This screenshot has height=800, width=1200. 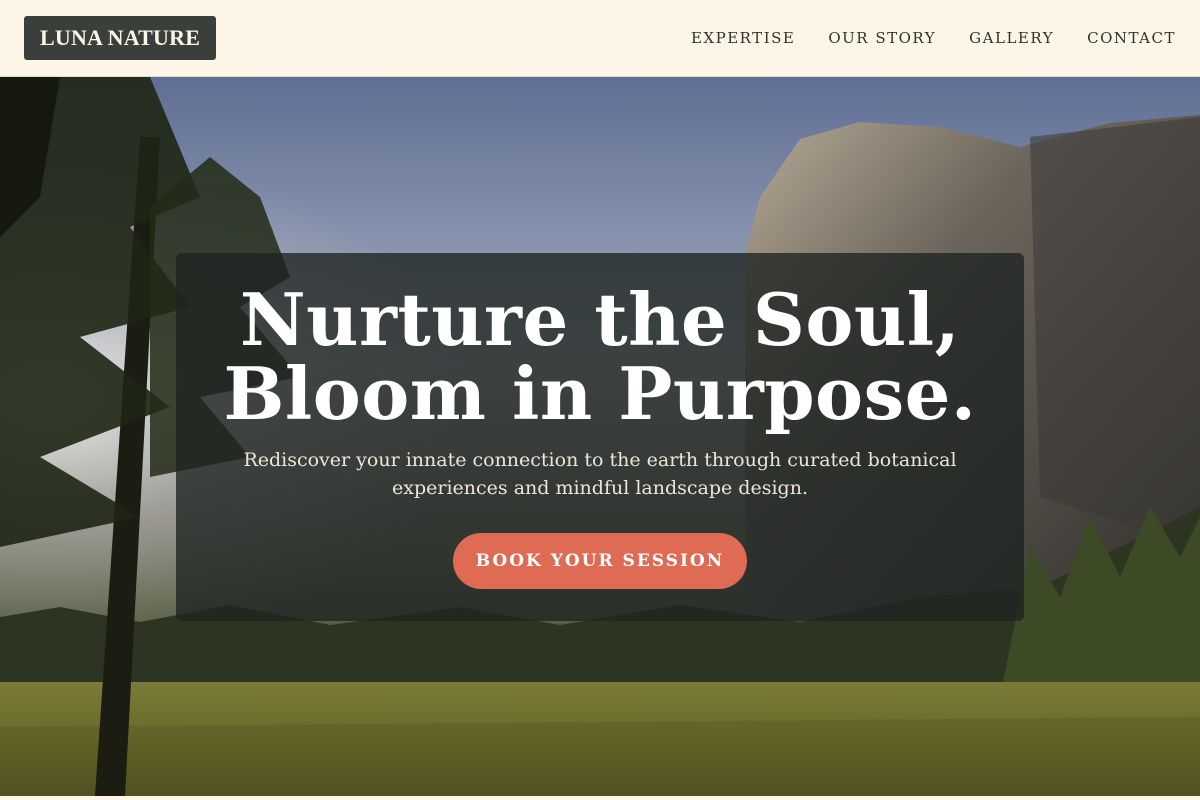 What do you see at coordinates (1131, 38) in the screenshot?
I see `nav-link-contact: CONTACT` at bounding box center [1131, 38].